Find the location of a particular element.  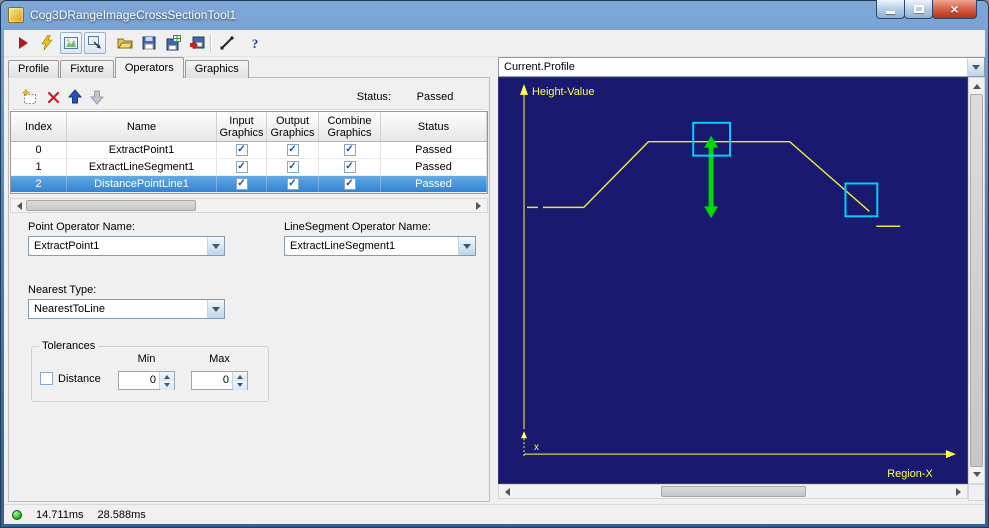

caption-buttons: × is located at coordinates (926, 9).